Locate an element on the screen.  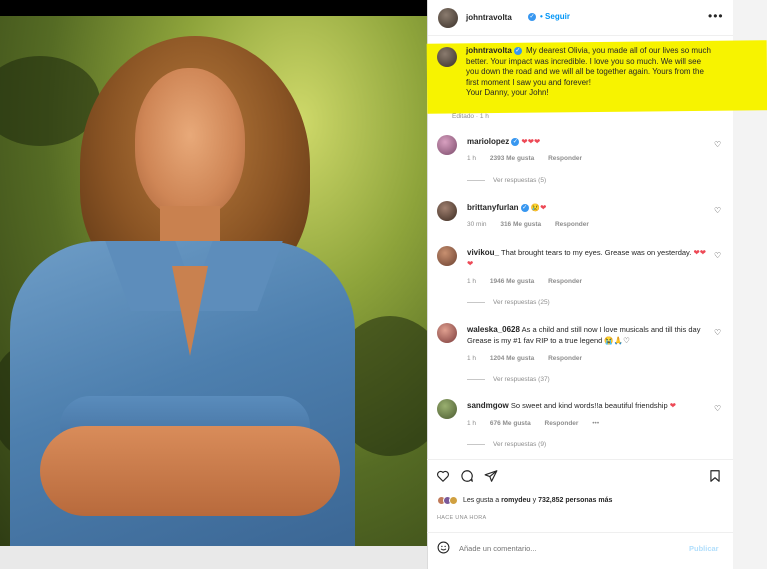
likes-count: 732,852 personas más is located at coordinates (575, 500).